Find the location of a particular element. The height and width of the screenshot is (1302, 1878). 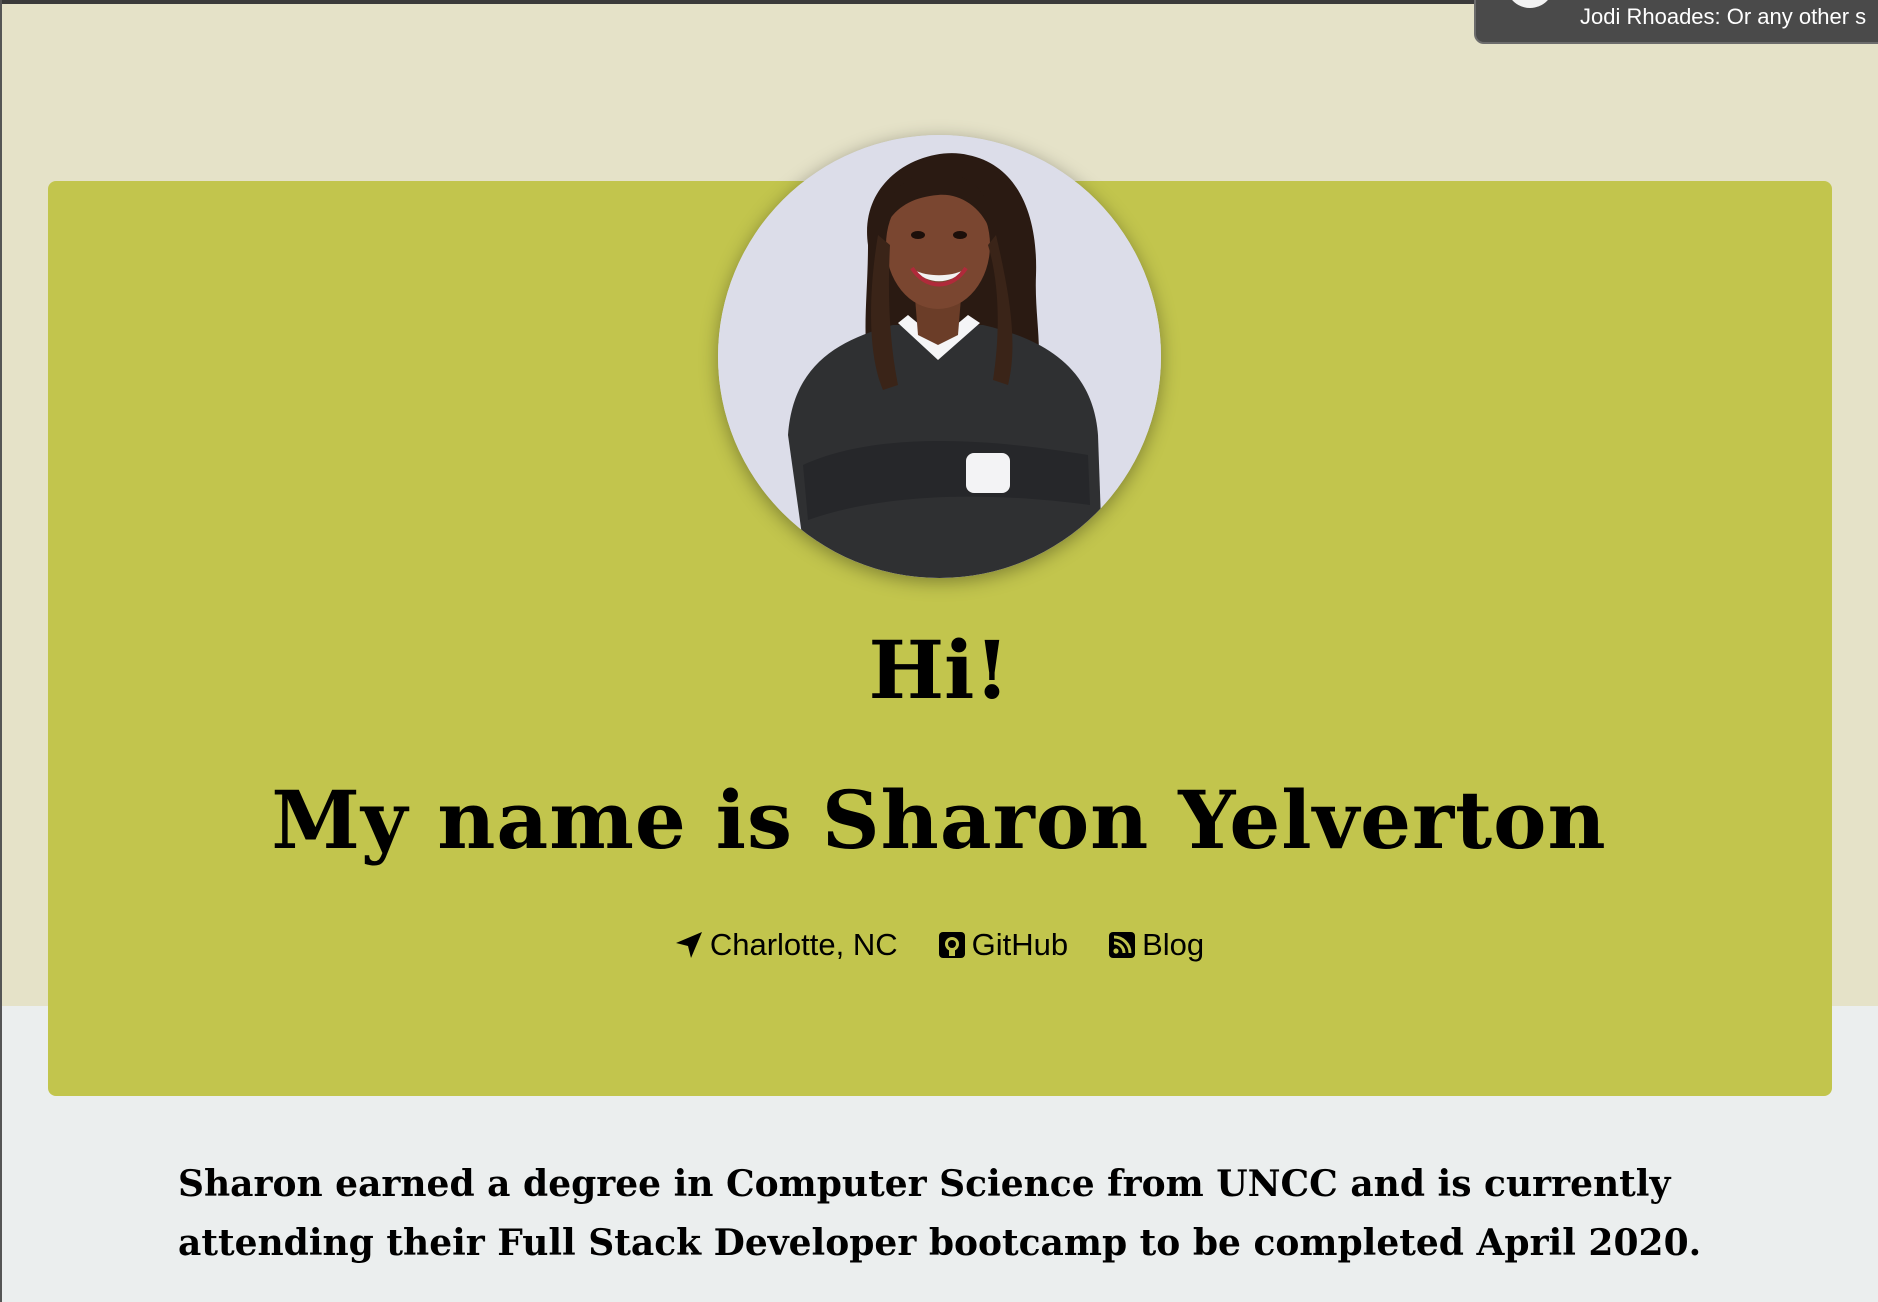

blog-link: Blog is located at coordinates (1156, 945).